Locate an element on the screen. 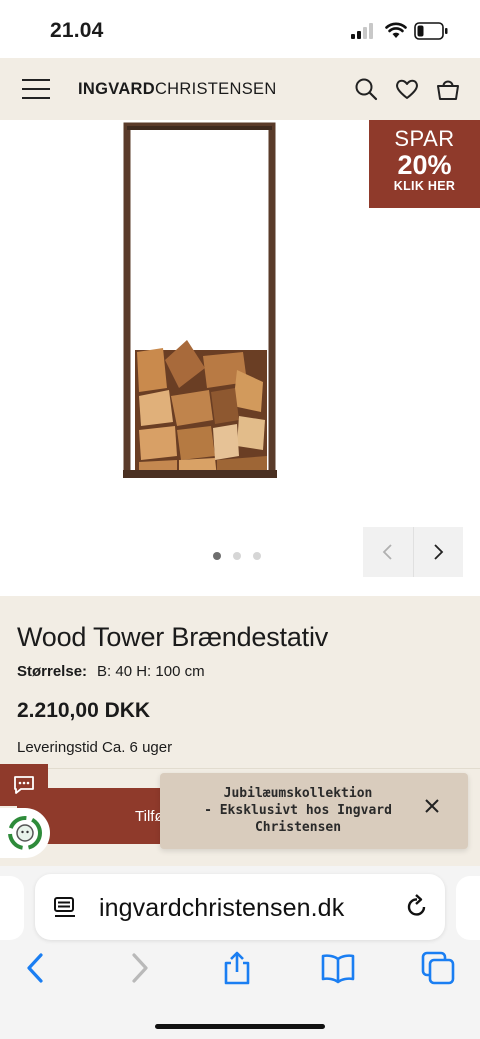 The image size is (480, 1039). close-icon is located at coordinates (432, 806).